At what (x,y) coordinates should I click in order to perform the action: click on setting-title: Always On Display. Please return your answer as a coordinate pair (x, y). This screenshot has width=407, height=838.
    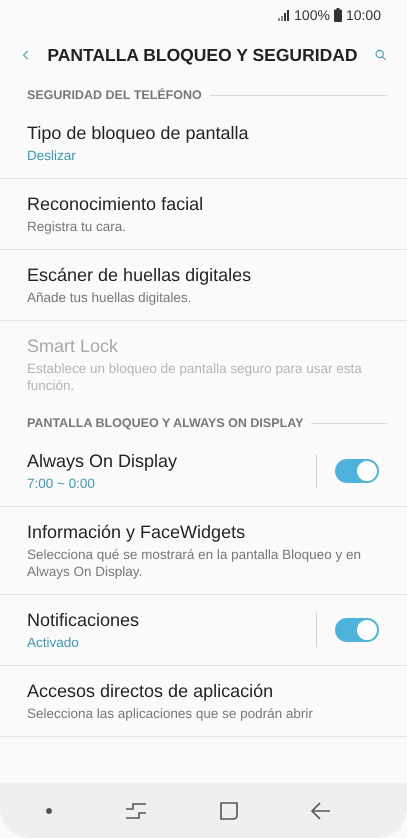
    Looking at the image, I should click on (166, 461).